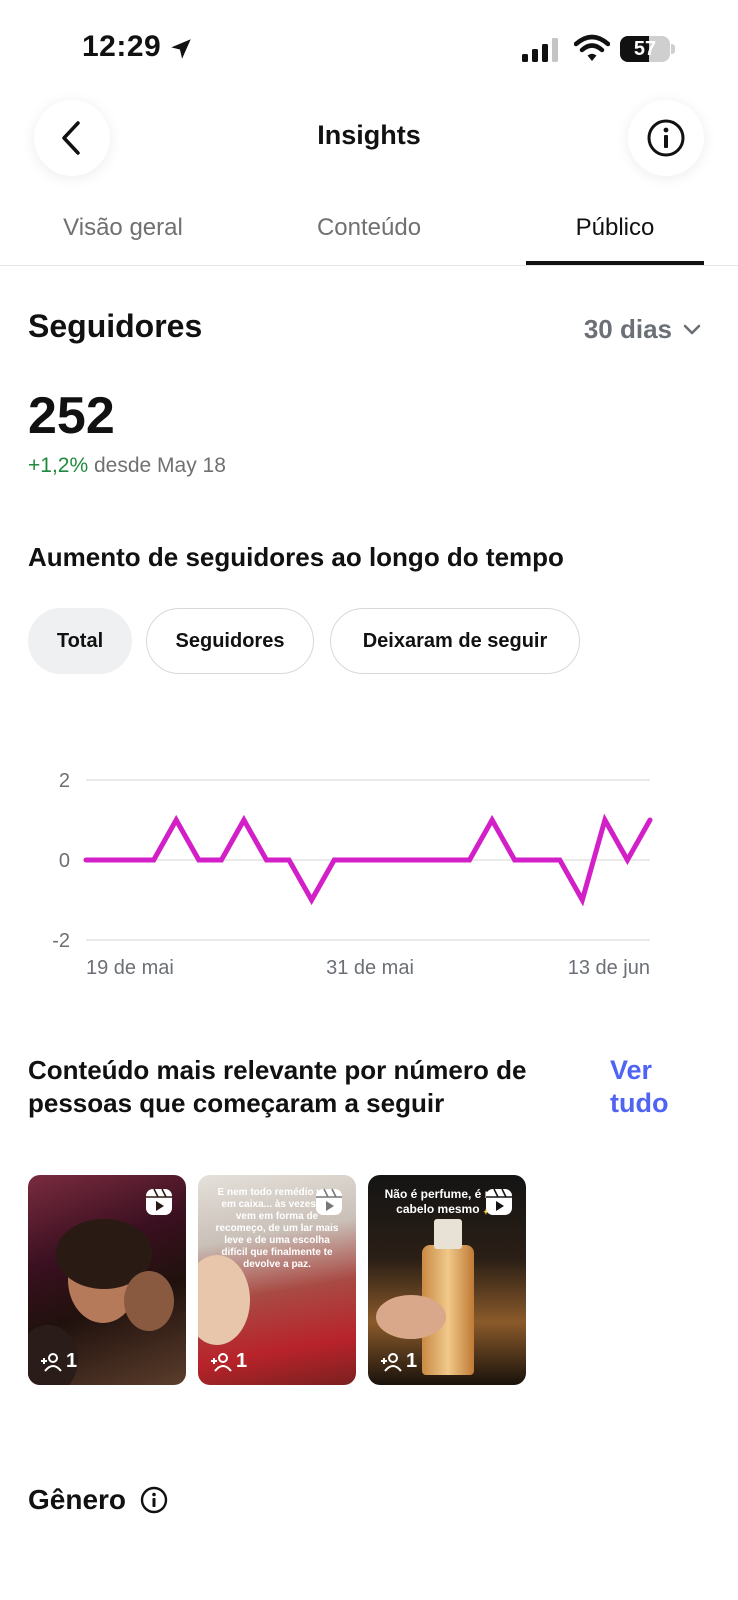 The width and height of the screenshot is (738, 1600). Describe the element at coordinates (123, 228) in the screenshot. I see `tab-overview: Visão geral` at that location.